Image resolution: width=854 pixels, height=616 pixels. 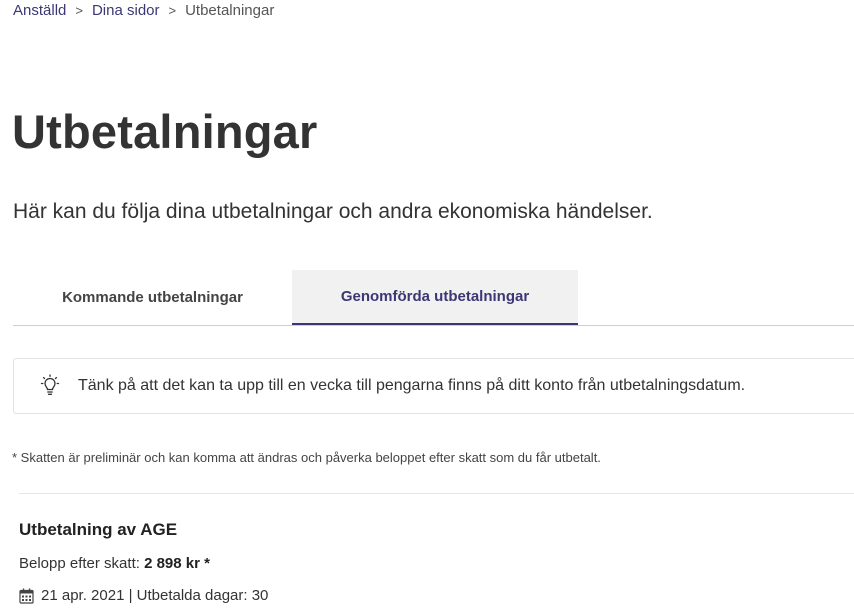 I want to click on amount-value: 2 898 kr *, so click(x=177, y=563).